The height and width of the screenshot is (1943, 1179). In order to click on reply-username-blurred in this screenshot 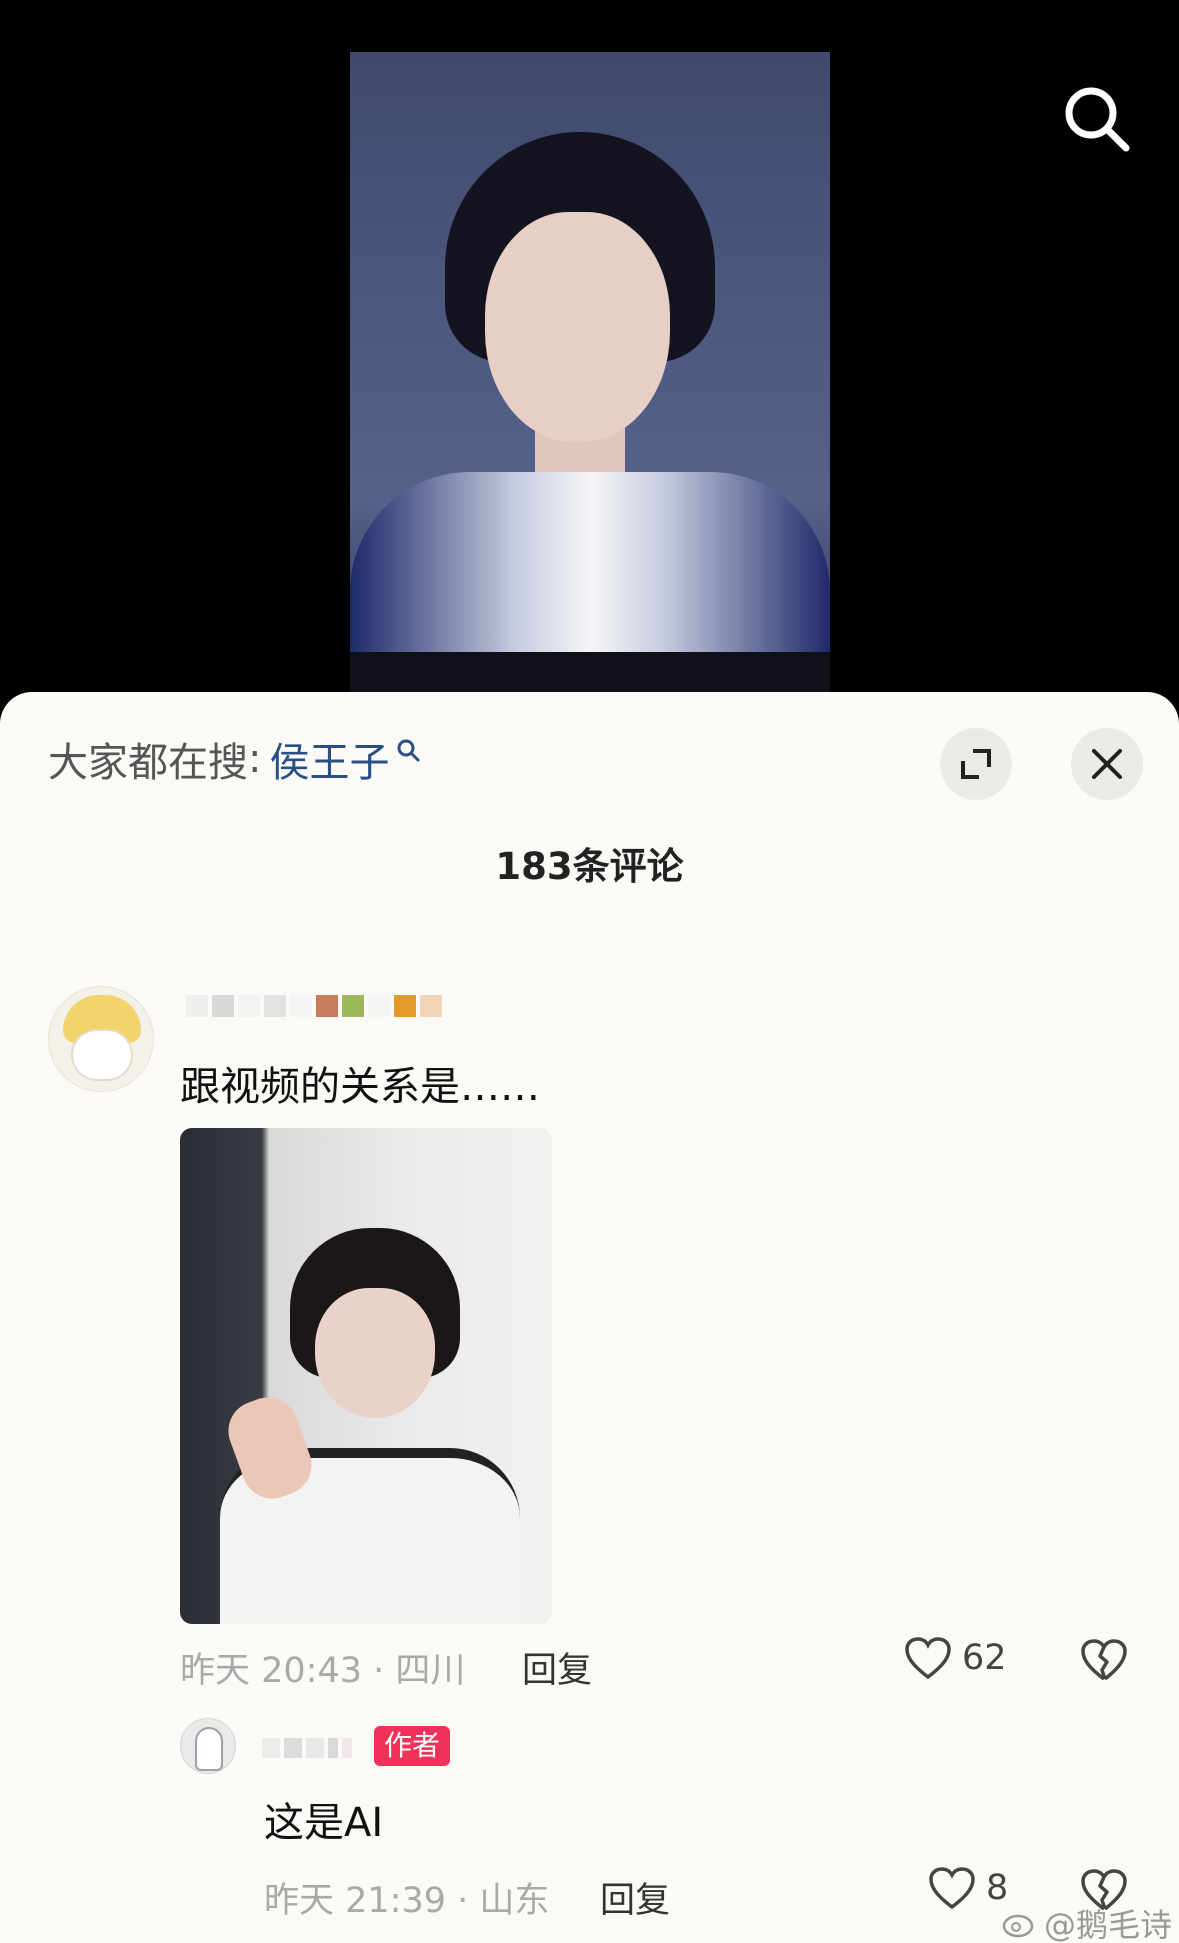, I will do `click(307, 1748)`.